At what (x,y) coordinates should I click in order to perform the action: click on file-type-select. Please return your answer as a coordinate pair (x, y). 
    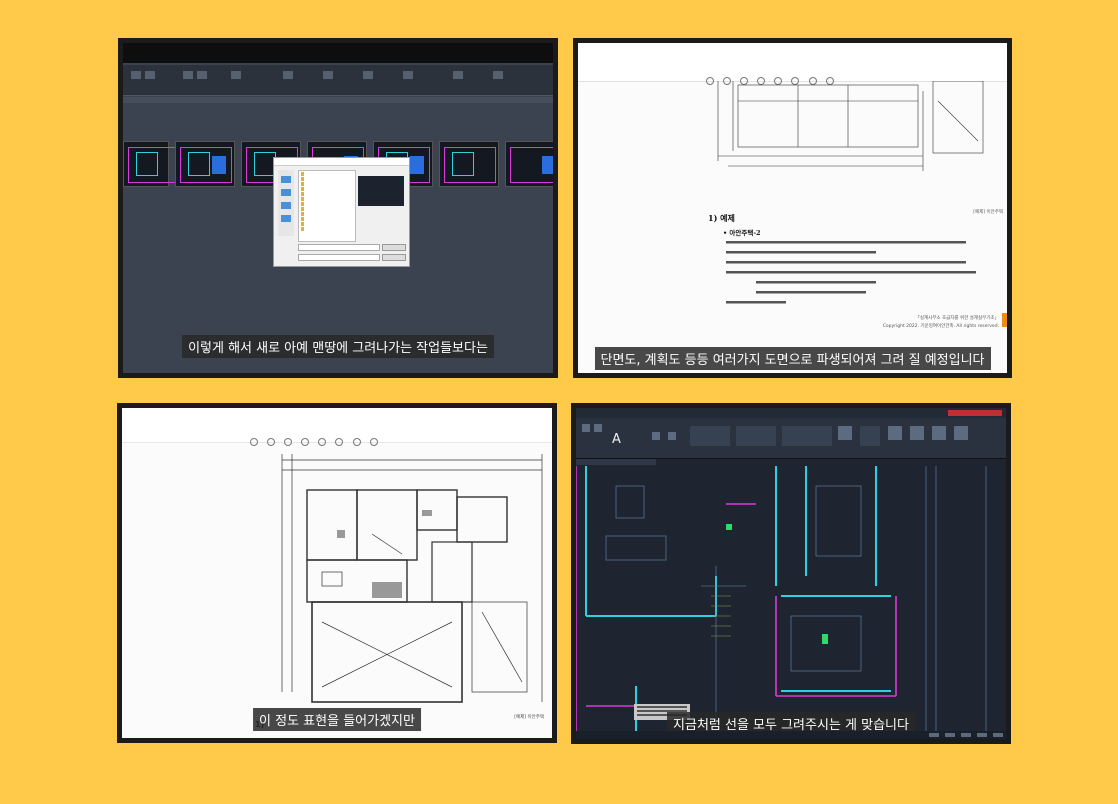
    Looking at the image, I should click on (339, 257).